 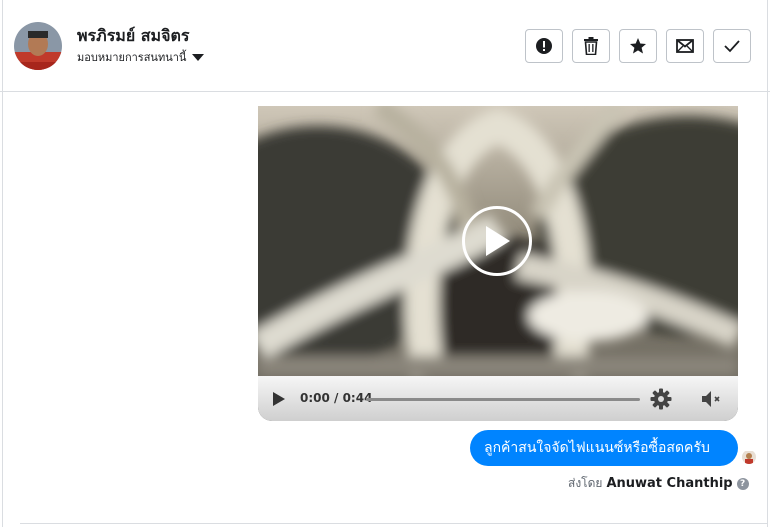 I want to click on header-actions, so click(x=638, y=46).